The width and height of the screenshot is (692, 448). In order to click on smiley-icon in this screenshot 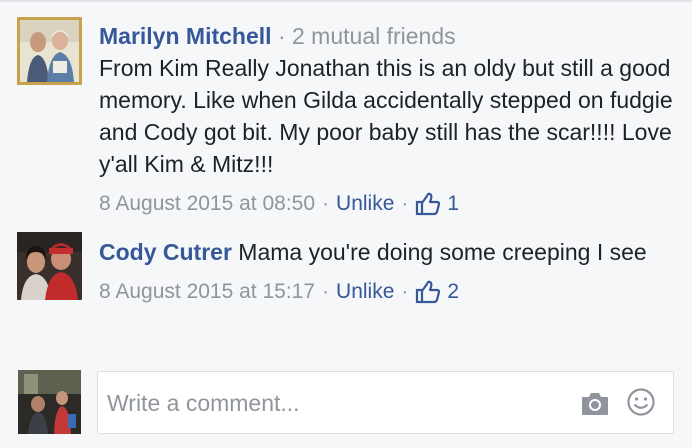, I will do `click(641, 402)`.